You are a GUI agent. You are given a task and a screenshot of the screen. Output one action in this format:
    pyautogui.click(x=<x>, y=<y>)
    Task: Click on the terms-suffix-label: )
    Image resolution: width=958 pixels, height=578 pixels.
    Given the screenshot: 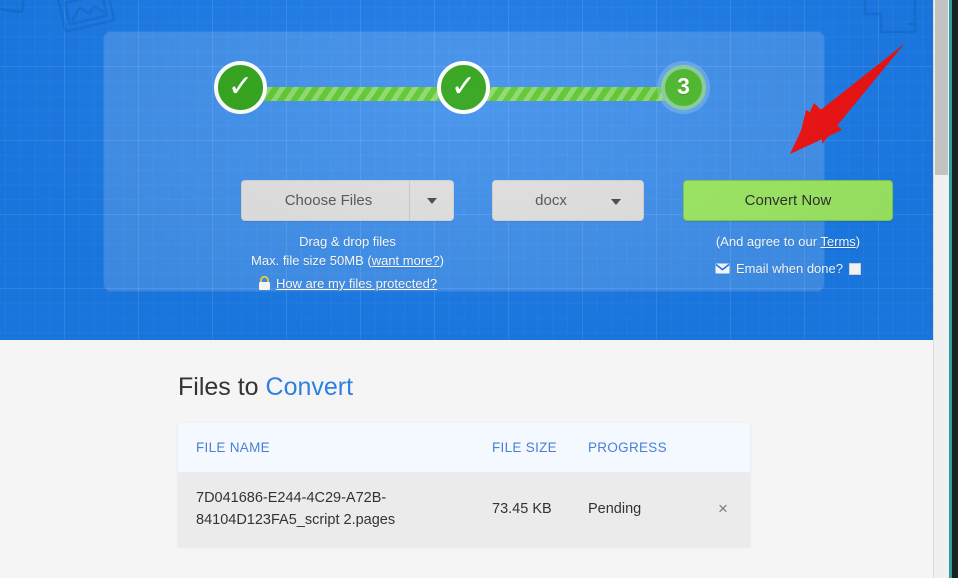 What is the action you would take?
    pyautogui.click(x=858, y=241)
    